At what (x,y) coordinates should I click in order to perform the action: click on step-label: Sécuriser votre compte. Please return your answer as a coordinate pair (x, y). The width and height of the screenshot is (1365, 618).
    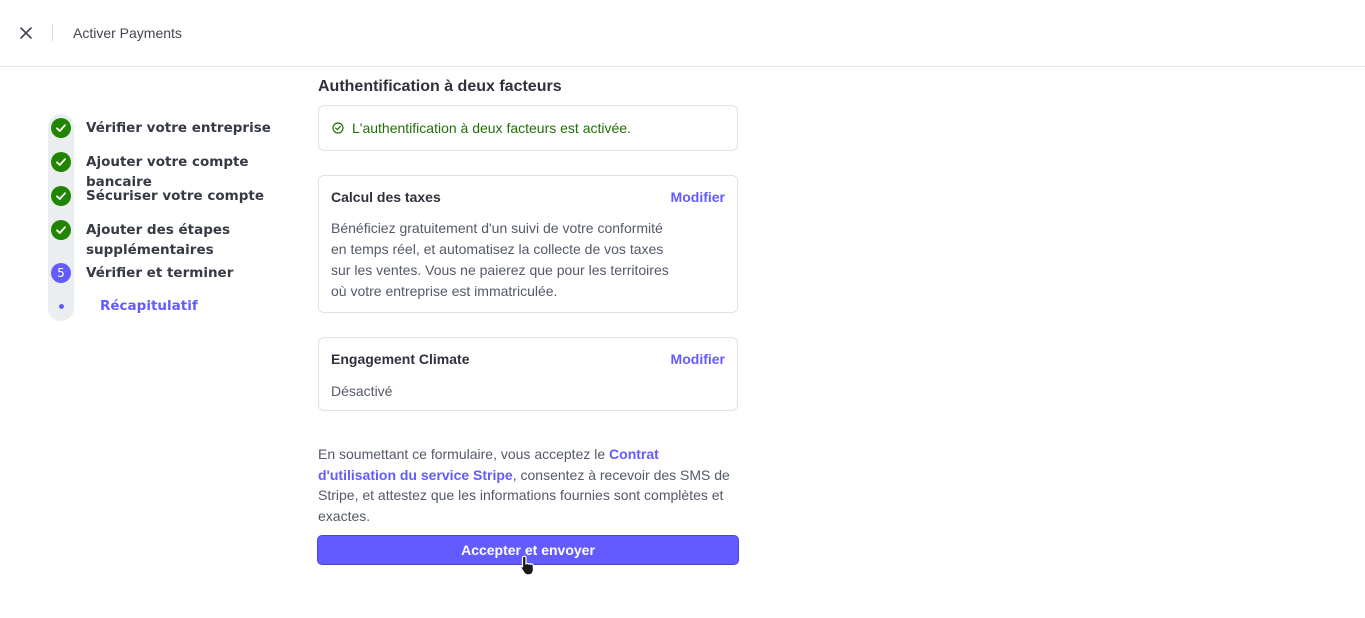
    Looking at the image, I should click on (175, 196).